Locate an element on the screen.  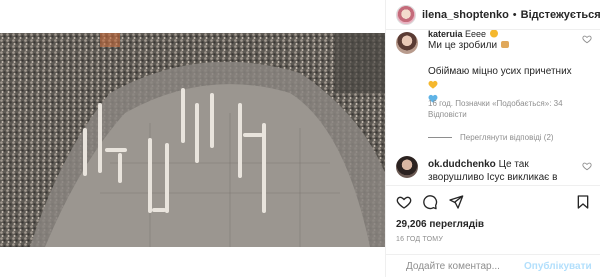
post-header: ilena_shoptenko • Відстежується is located at coordinates (493, 15).